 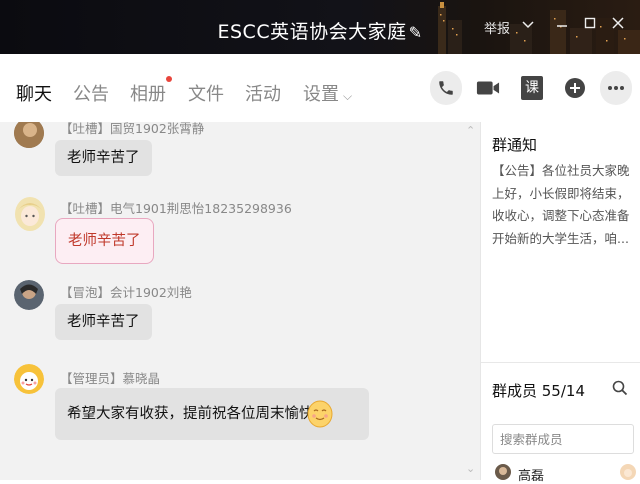 What do you see at coordinates (528, 23) in the screenshot?
I see `chevron-down-icon` at bounding box center [528, 23].